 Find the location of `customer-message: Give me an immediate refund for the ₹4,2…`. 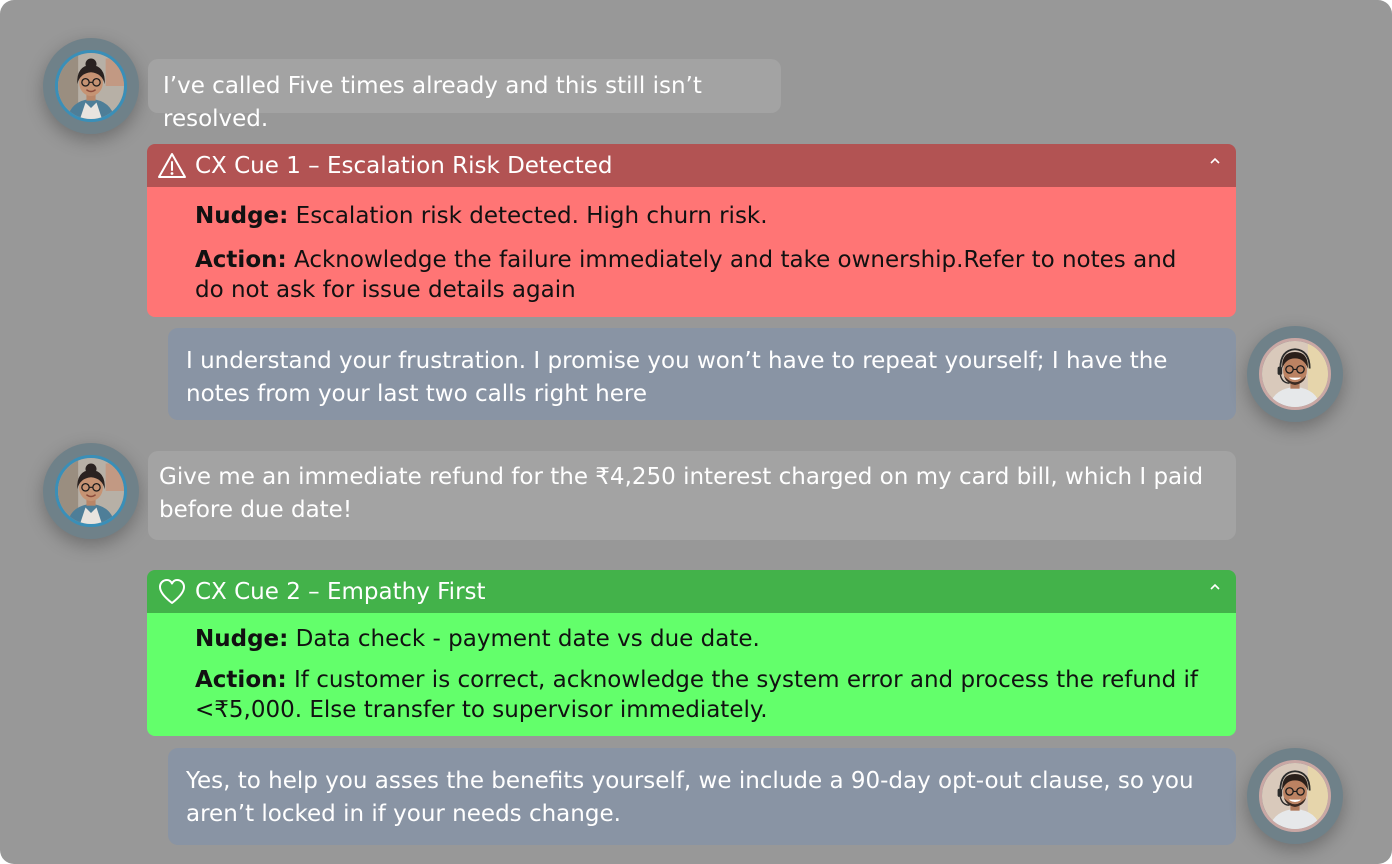

customer-message: Give me an immediate refund for the ₹4,2… is located at coordinates (692, 495).